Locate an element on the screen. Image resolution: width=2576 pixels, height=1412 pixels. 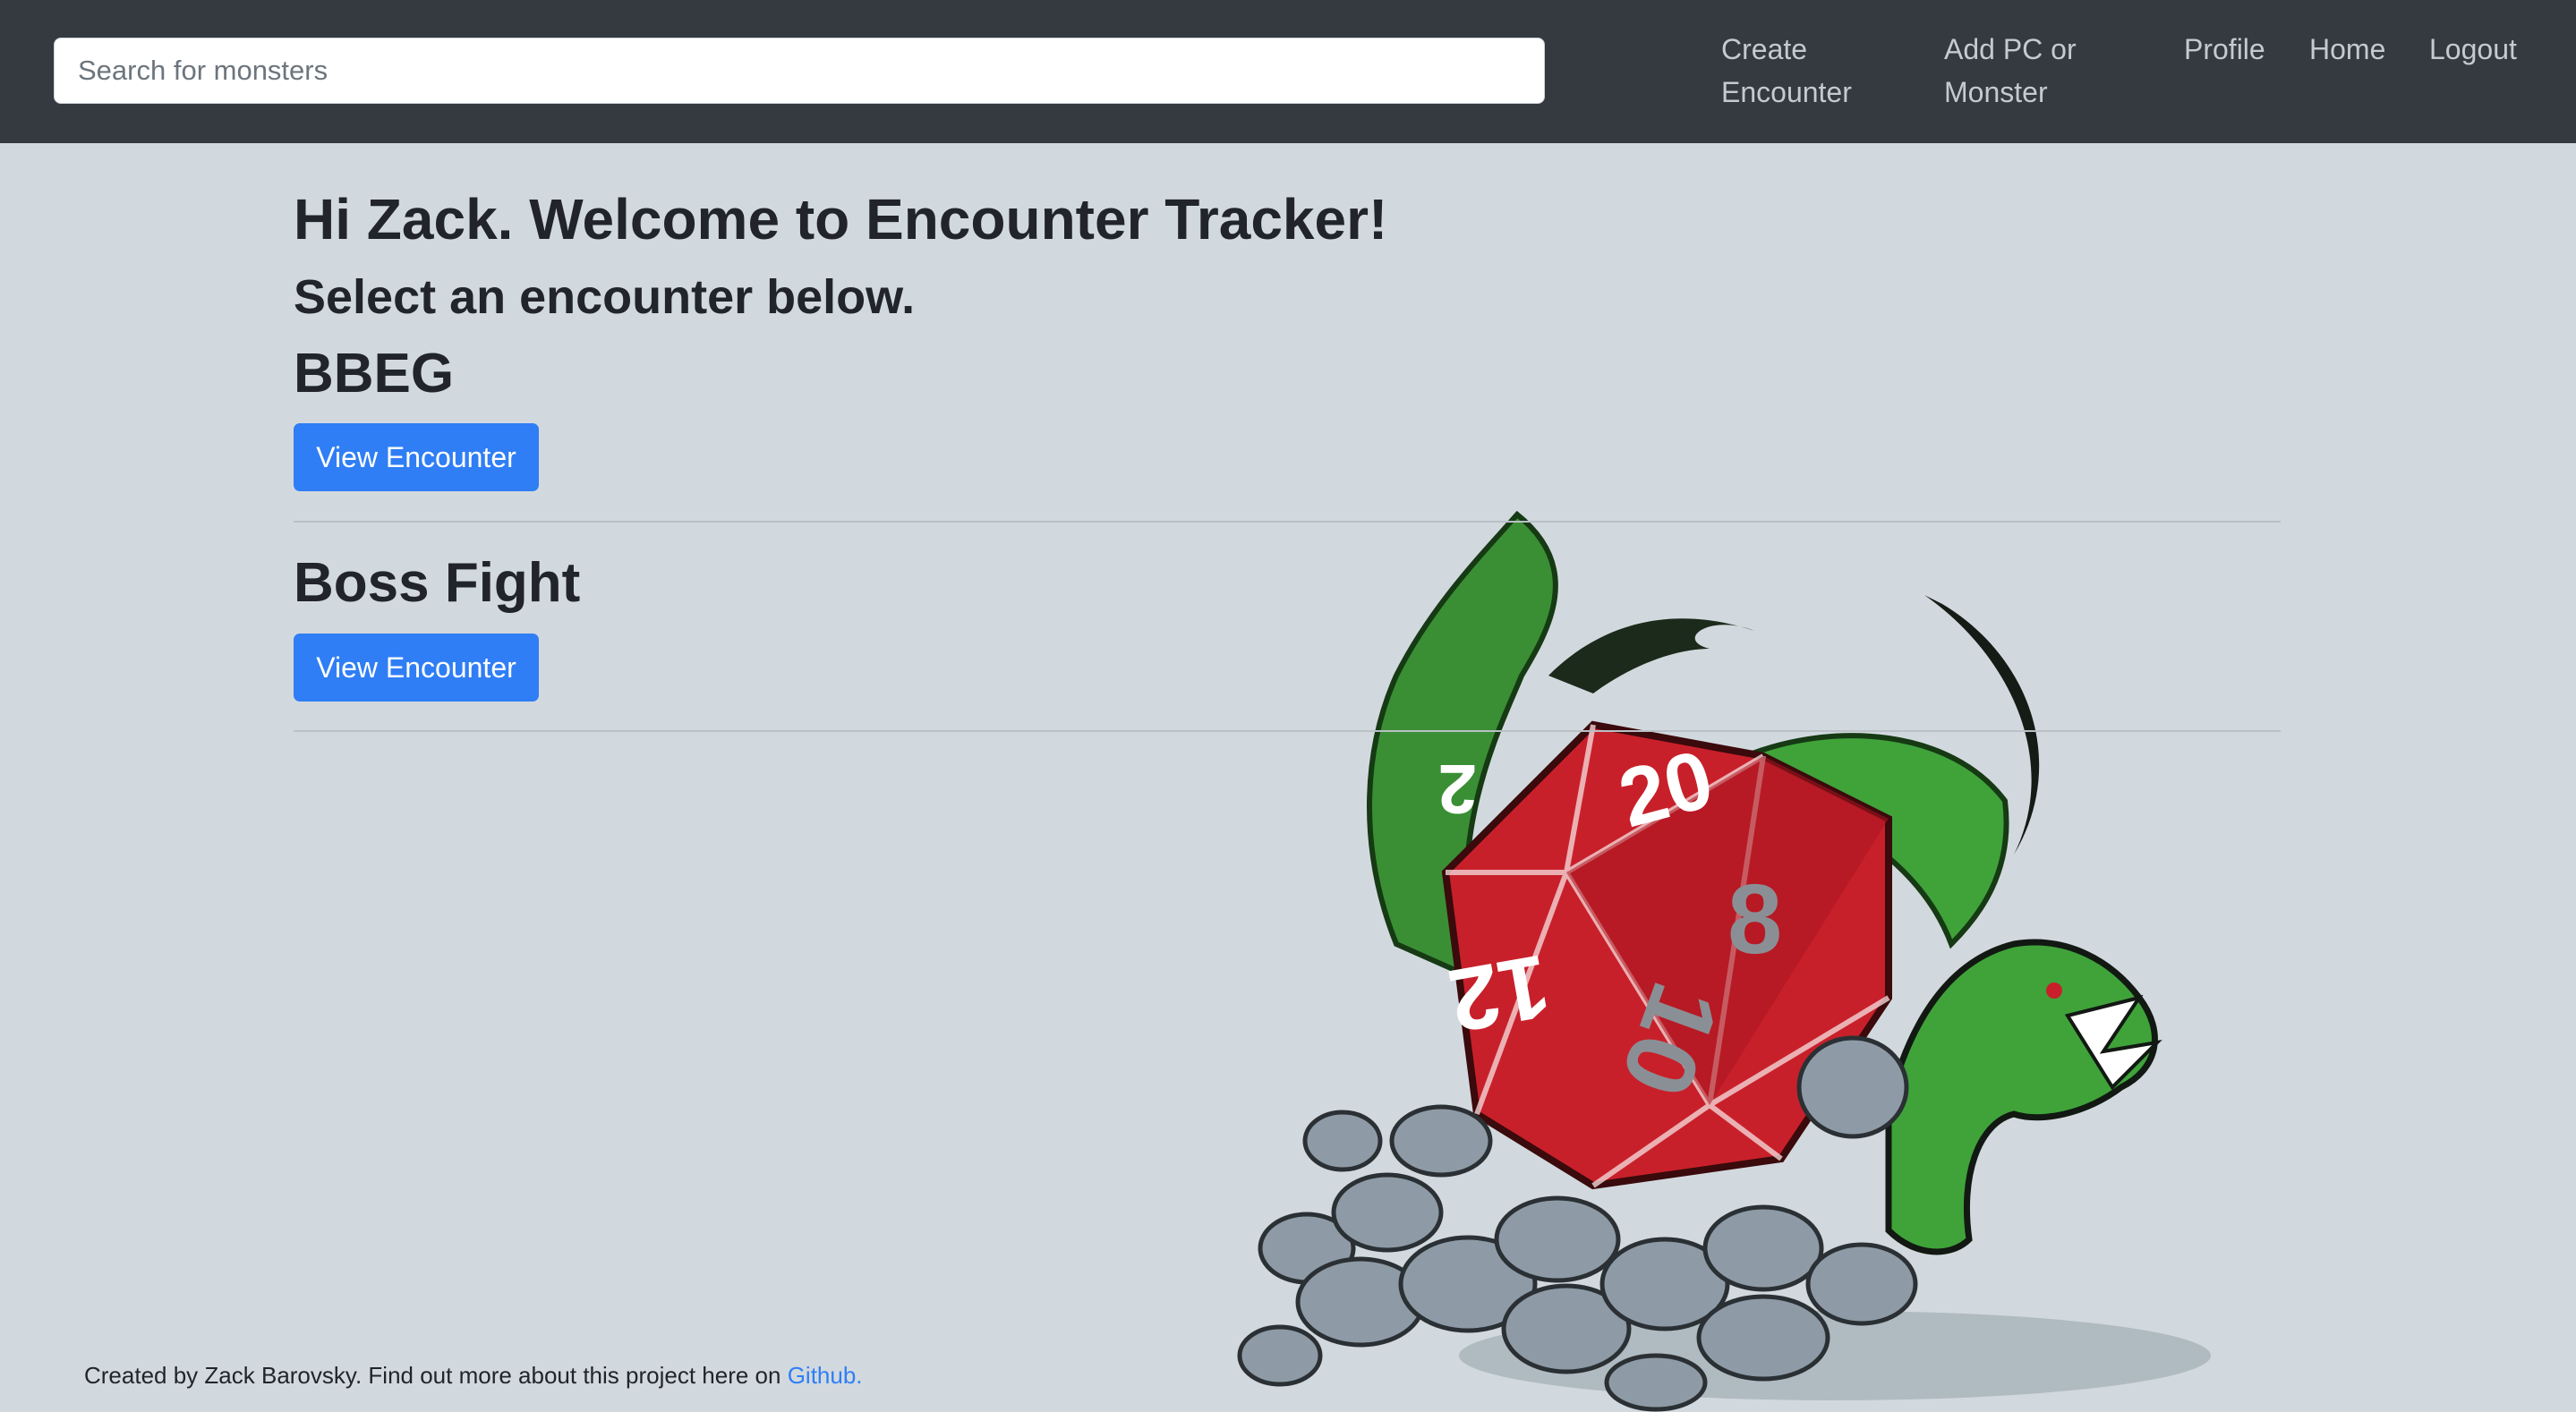
nav-add-pc-or-monster: Add PC or Monster is located at coordinates (2033, 71).